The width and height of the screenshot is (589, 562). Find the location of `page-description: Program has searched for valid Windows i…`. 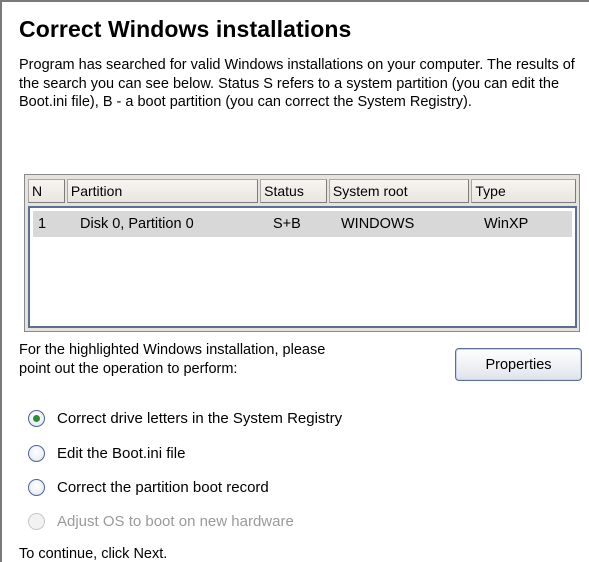

page-description: Program has searched for valid Windows i… is located at coordinates (297, 83).